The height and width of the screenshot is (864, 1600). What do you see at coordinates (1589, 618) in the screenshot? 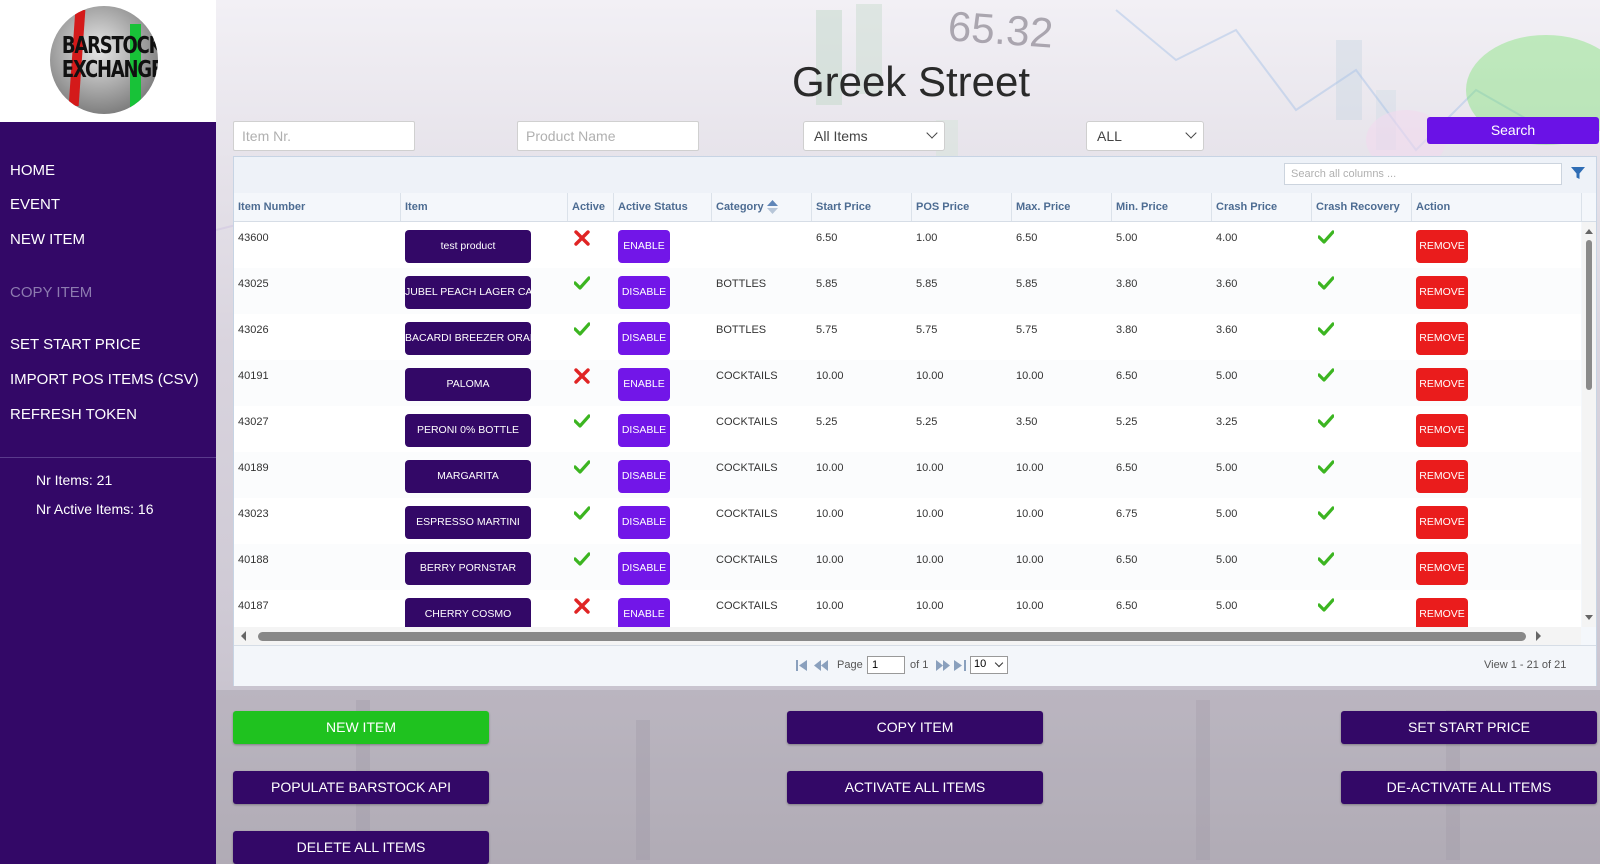
I see `scroll-down-icon` at bounding box center [1589, 618].